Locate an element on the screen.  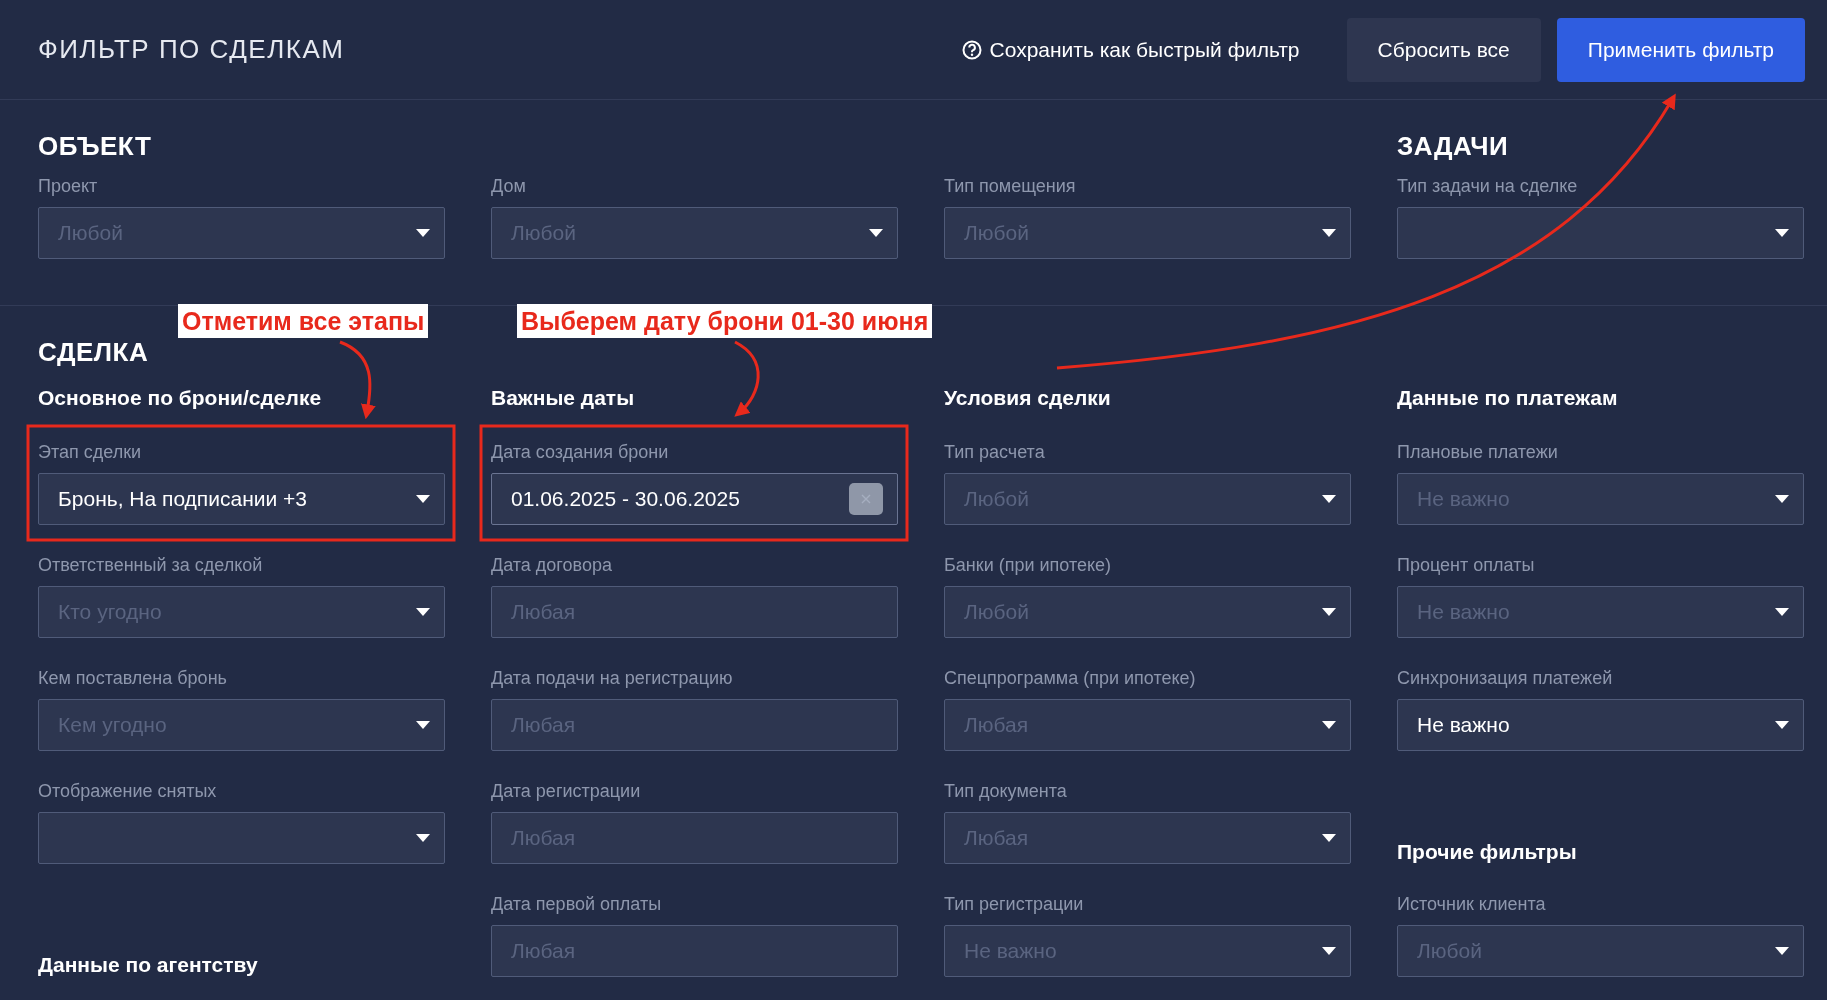
field-label: Этап сделки is located at coordinates (90, 452).